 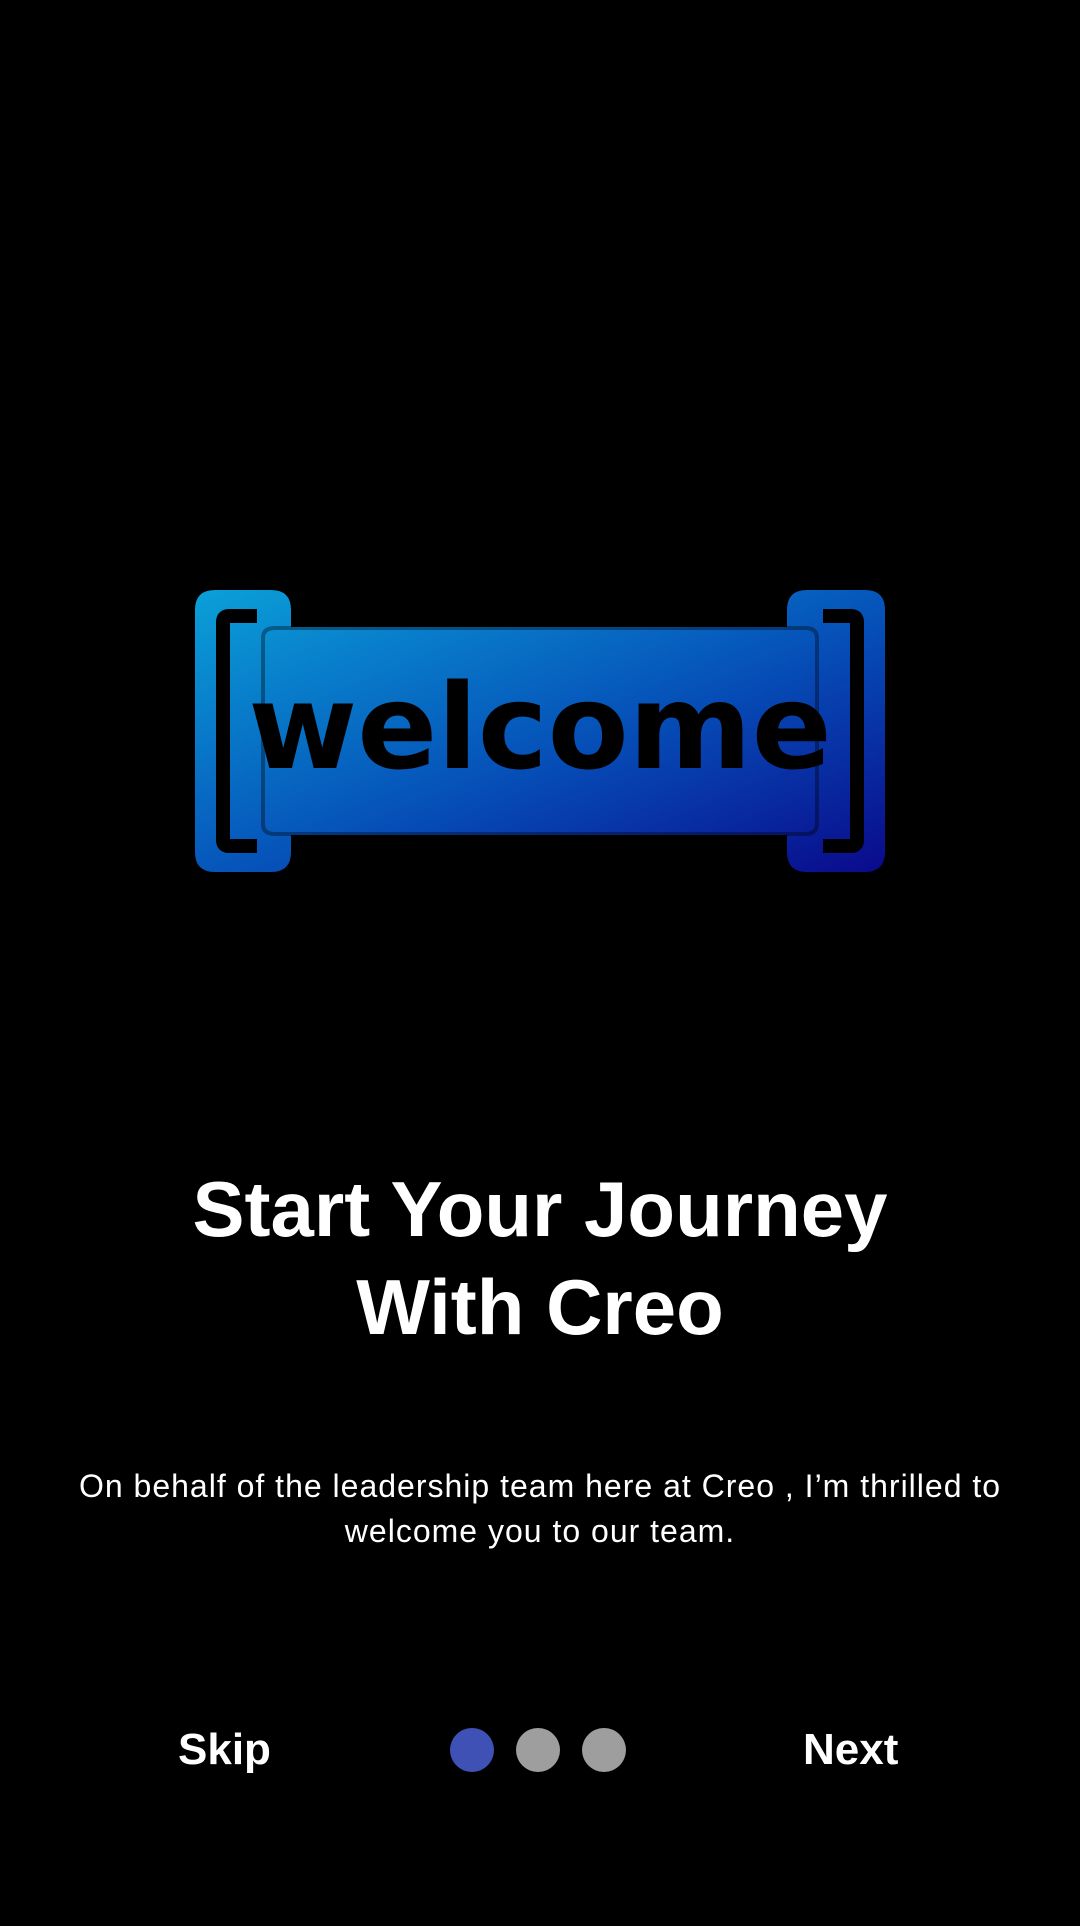 I want to click on welcome-banner-icon: welcome, so click(x=540, y=731).